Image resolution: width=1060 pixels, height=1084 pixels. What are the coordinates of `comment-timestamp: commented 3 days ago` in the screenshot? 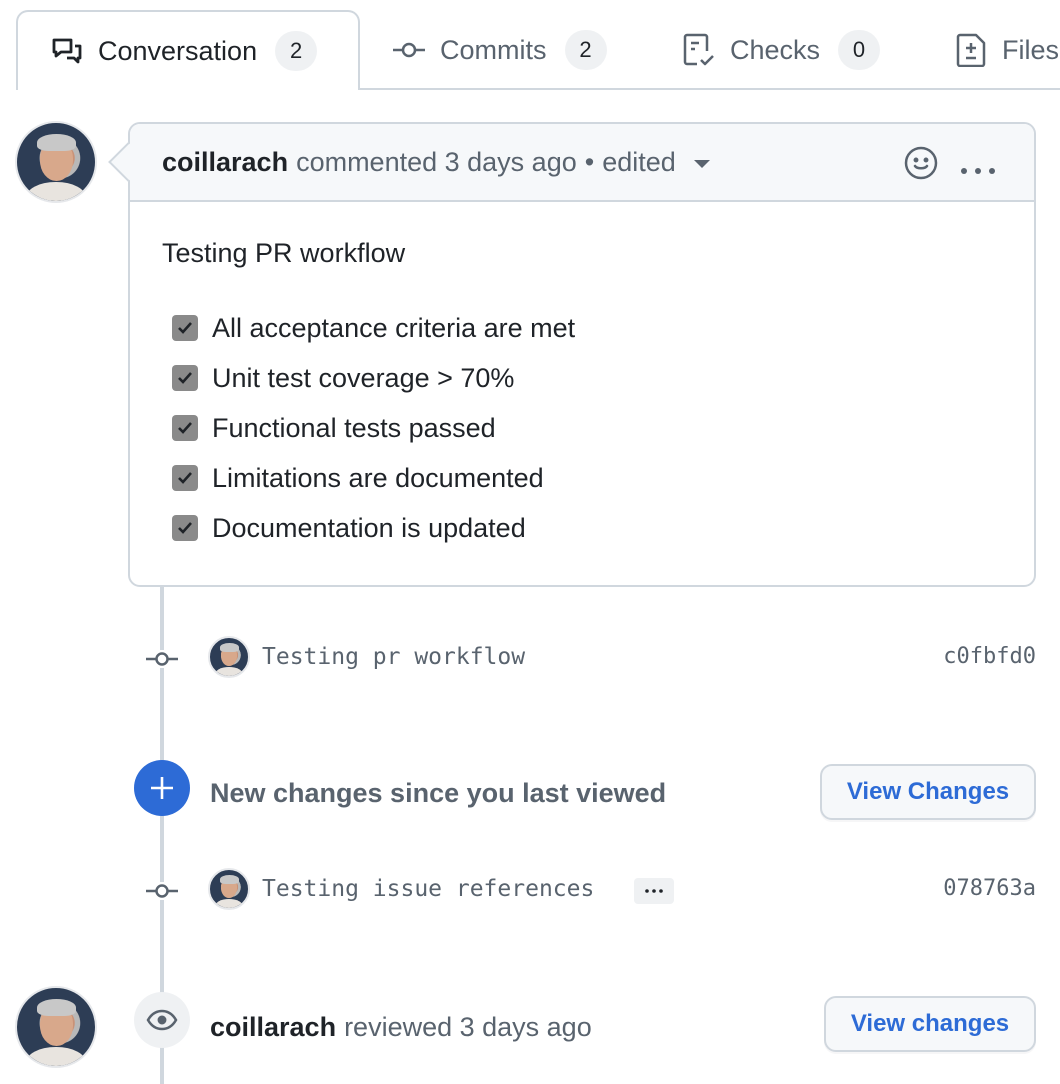 It's located at (436, 162).